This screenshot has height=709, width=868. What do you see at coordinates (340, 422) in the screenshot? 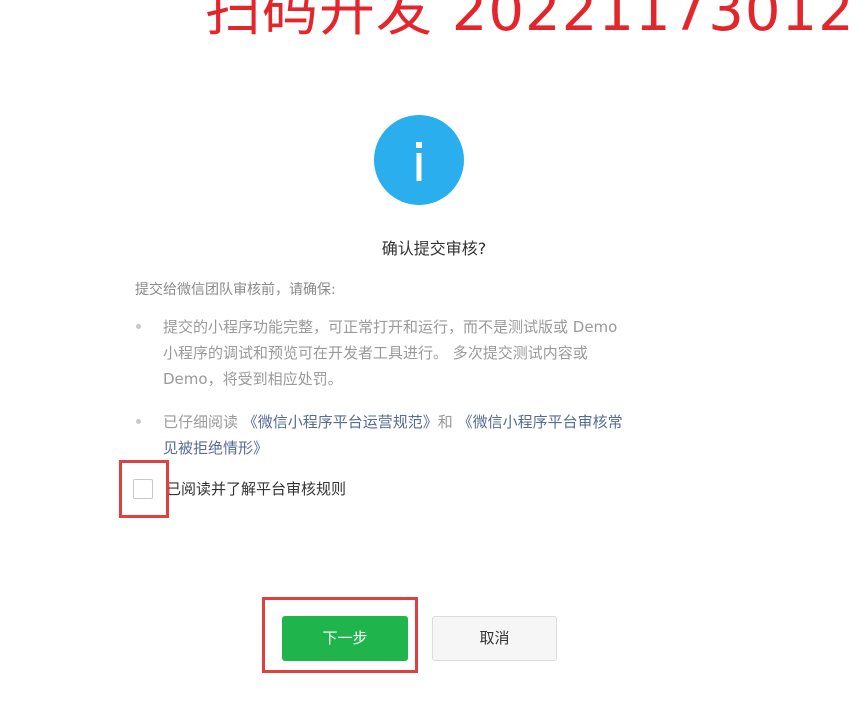
I see `operation-rules-link: 《微信小程序平台运营规范》` at bounding box center [340, 422].